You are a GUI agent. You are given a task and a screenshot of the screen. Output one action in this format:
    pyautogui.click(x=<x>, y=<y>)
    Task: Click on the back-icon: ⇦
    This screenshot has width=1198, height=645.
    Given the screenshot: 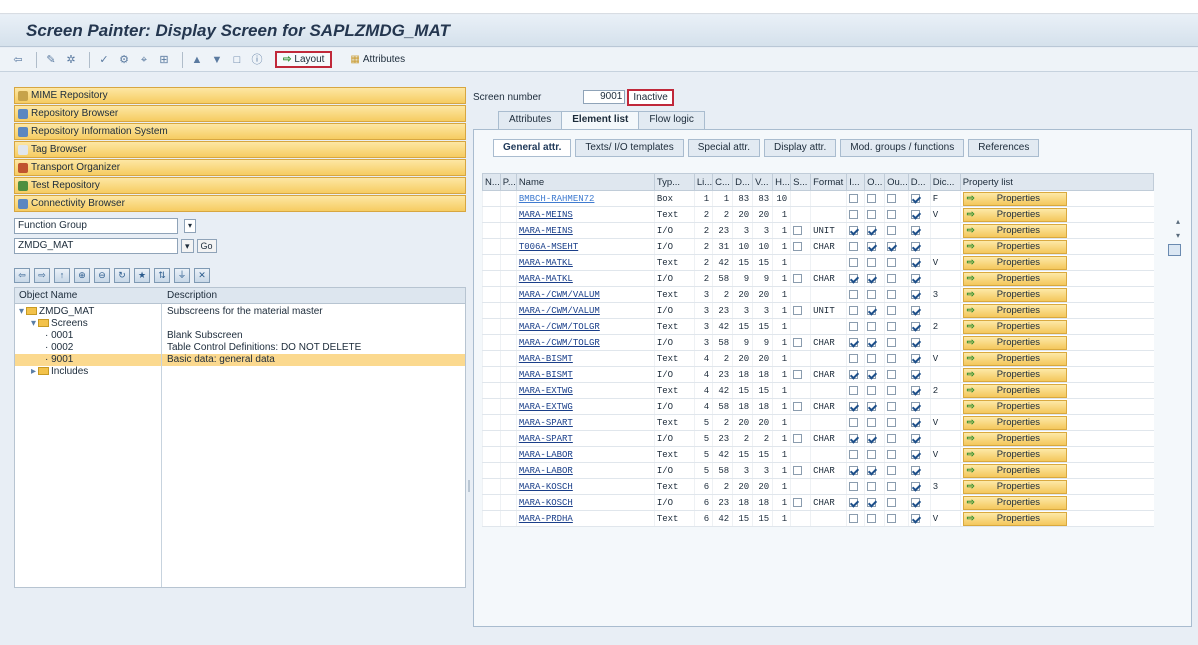 What is the action you would take?
    pyautogui.click(x=18, y=60)
    